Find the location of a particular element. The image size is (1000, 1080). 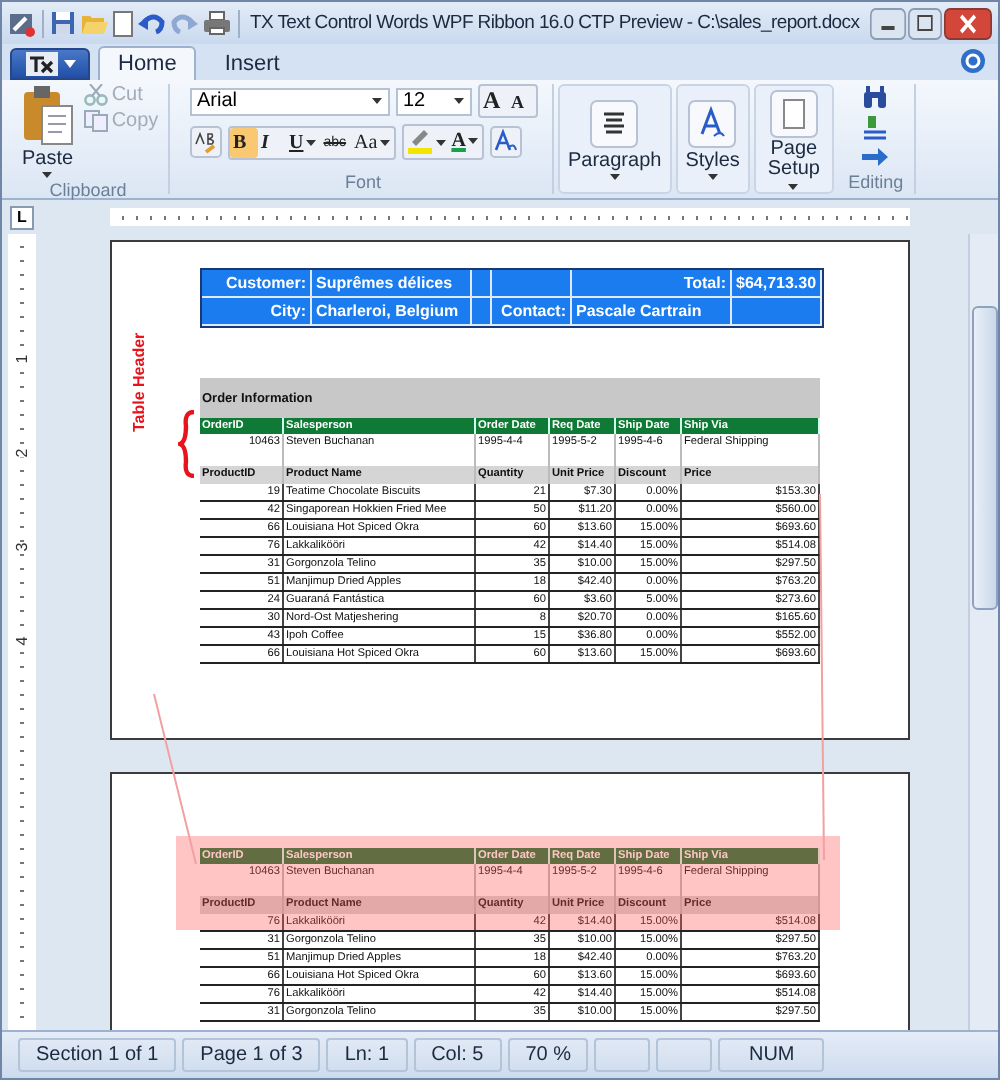

table-cell: Contact: is located at coordinates (532, 312).